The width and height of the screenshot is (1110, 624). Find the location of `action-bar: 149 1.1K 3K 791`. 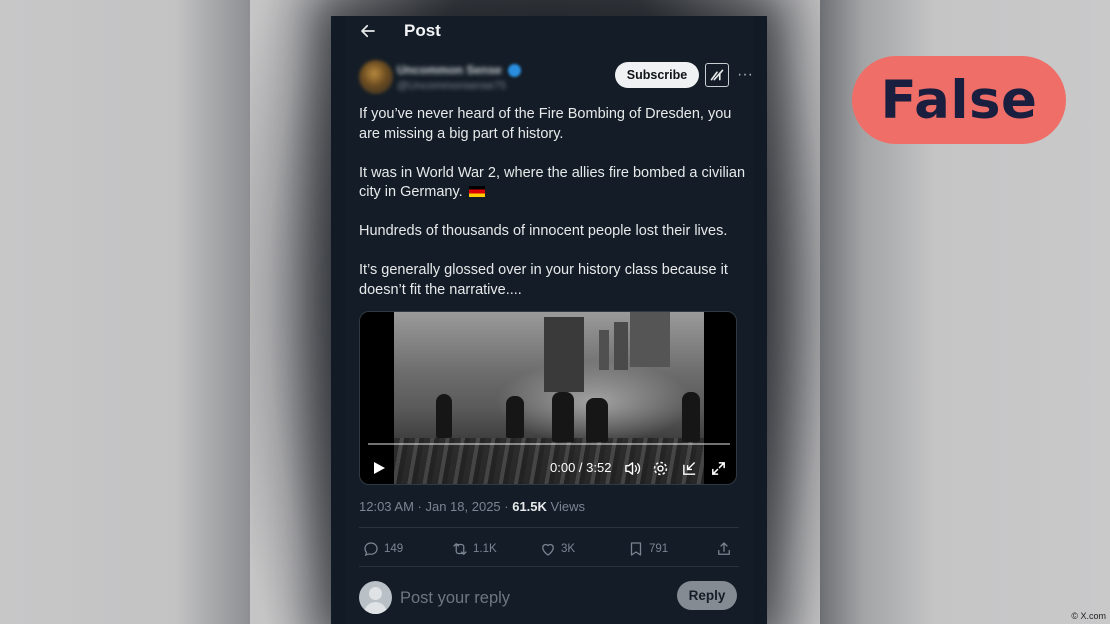

action-bar: 149 1.1K 3K 791 is located at coordinates (549, 551).